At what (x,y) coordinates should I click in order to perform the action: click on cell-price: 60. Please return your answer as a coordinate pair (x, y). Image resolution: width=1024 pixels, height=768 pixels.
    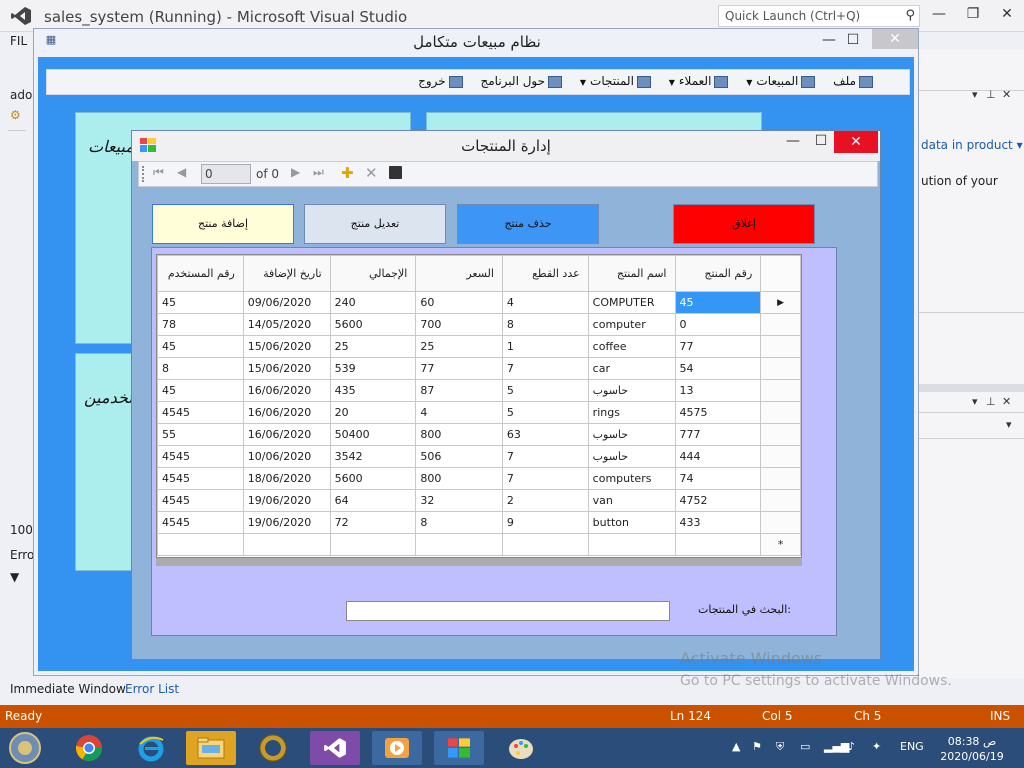
    Looking at the image, I should click on (459, 302).